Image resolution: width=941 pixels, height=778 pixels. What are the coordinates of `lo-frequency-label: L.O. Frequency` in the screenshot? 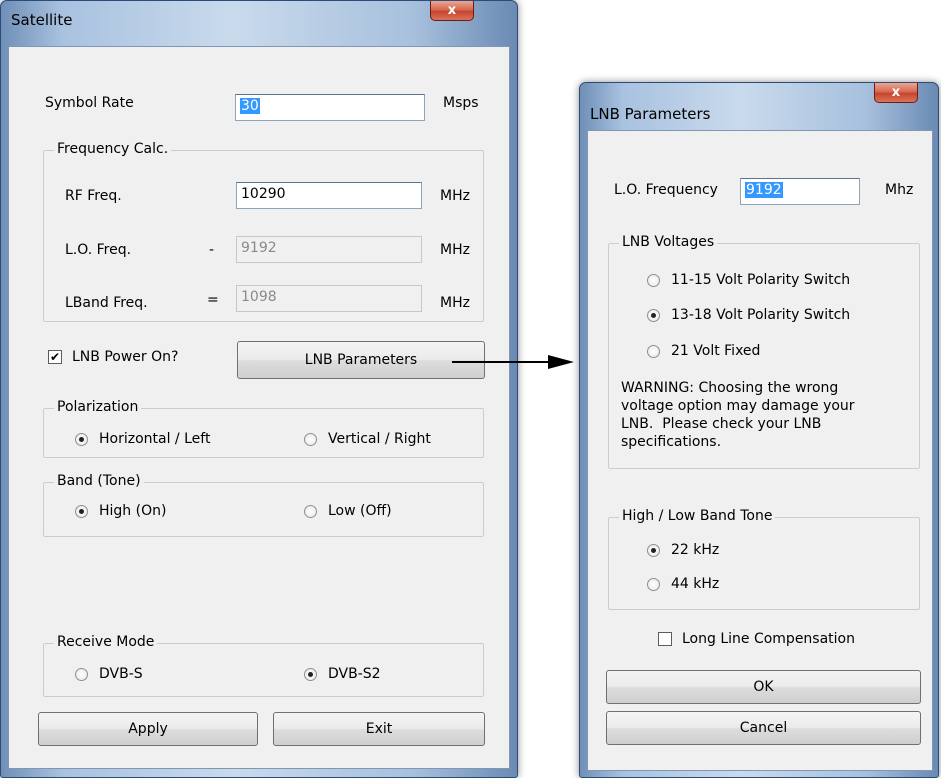 It's located at (666, 190).